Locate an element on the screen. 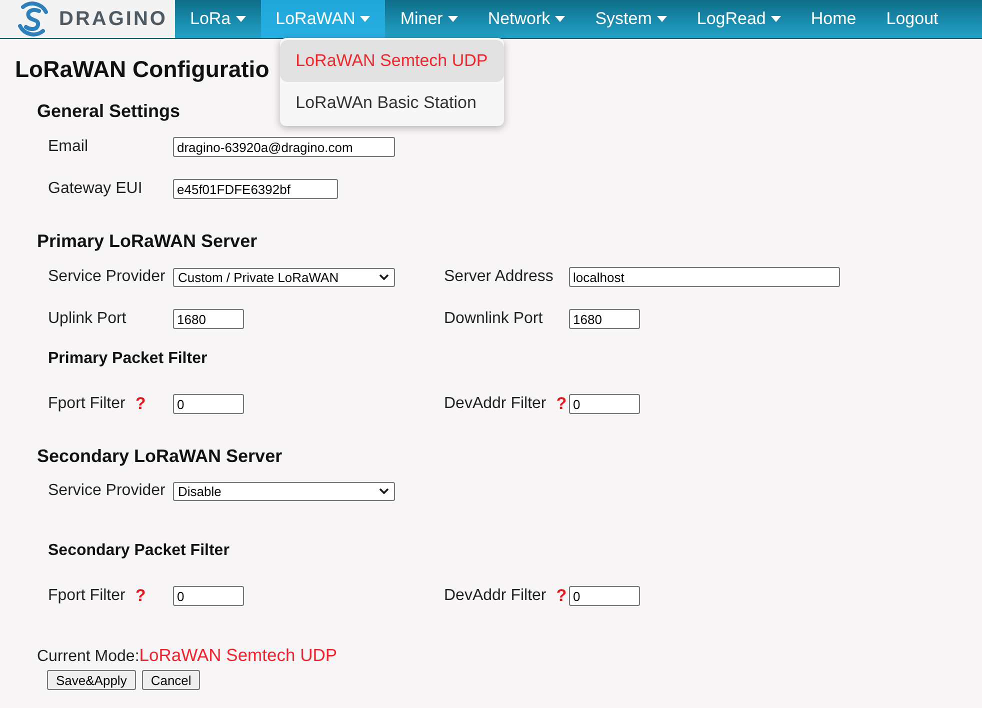  nav-tab: LogRead is located at coordinates (739, 19).